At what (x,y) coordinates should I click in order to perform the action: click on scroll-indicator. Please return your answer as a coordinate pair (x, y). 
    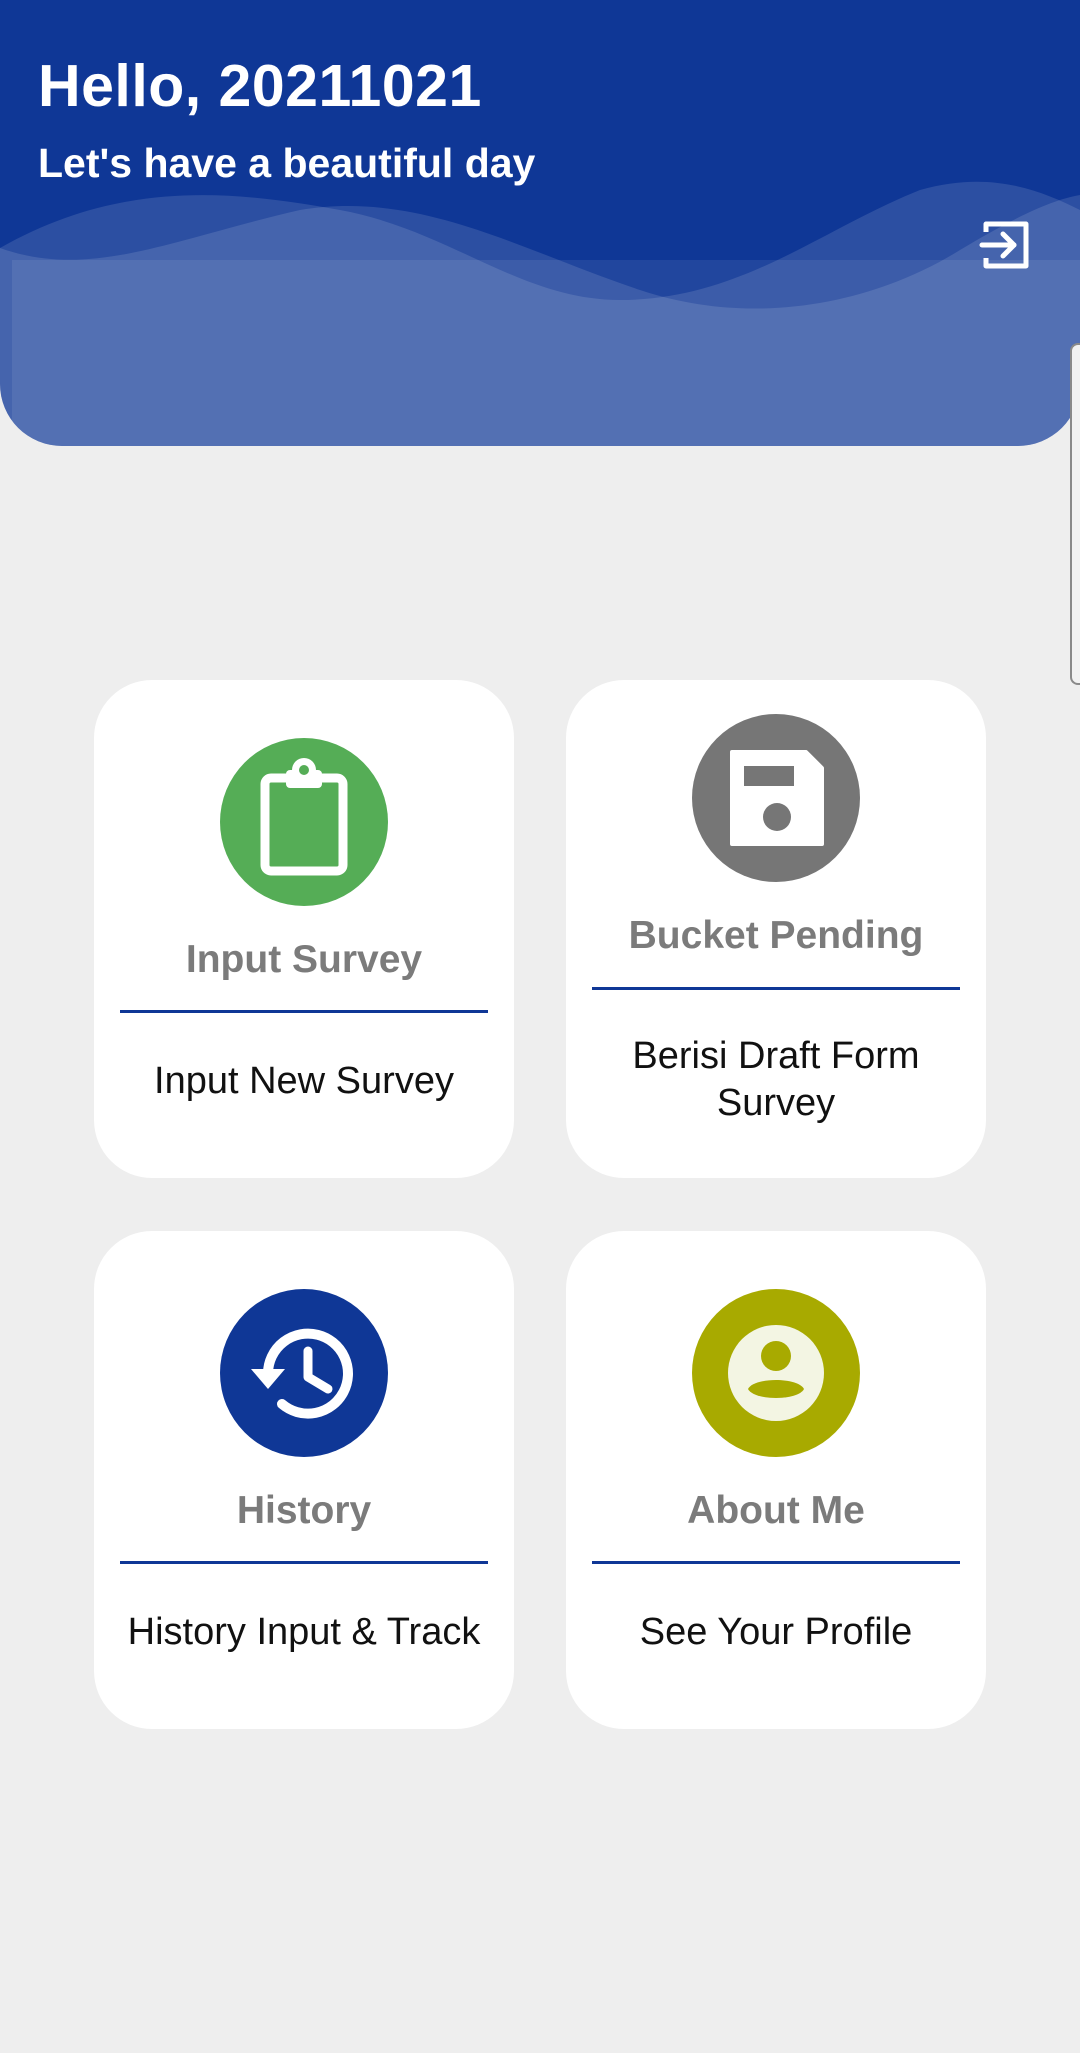
    Looking at the image, I should click on (1075, 514).